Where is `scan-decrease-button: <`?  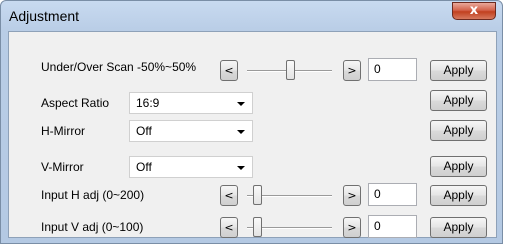 scan-decrease-button: < is located at coordinates (229, 70).